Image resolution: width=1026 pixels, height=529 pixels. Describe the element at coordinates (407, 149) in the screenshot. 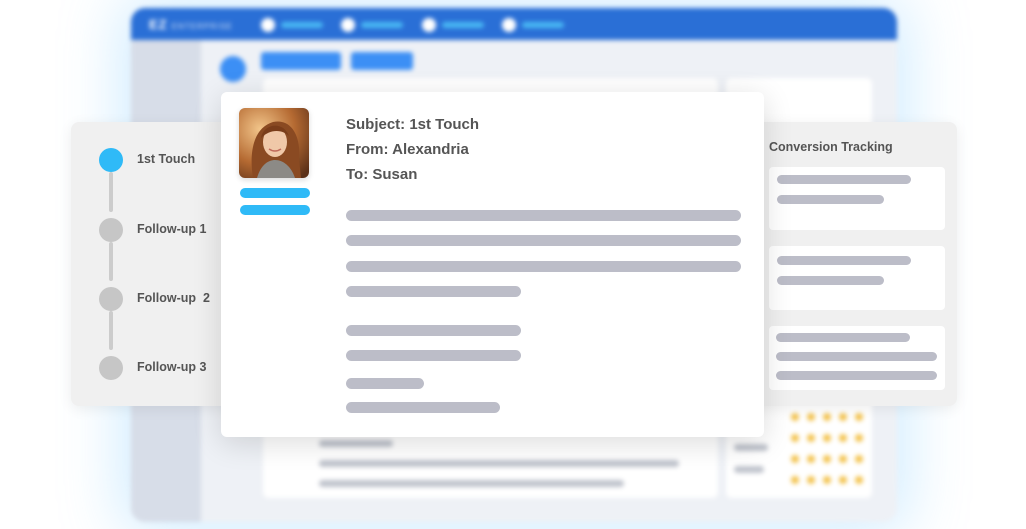

I see `email-from: From: Alexandria` at that location.